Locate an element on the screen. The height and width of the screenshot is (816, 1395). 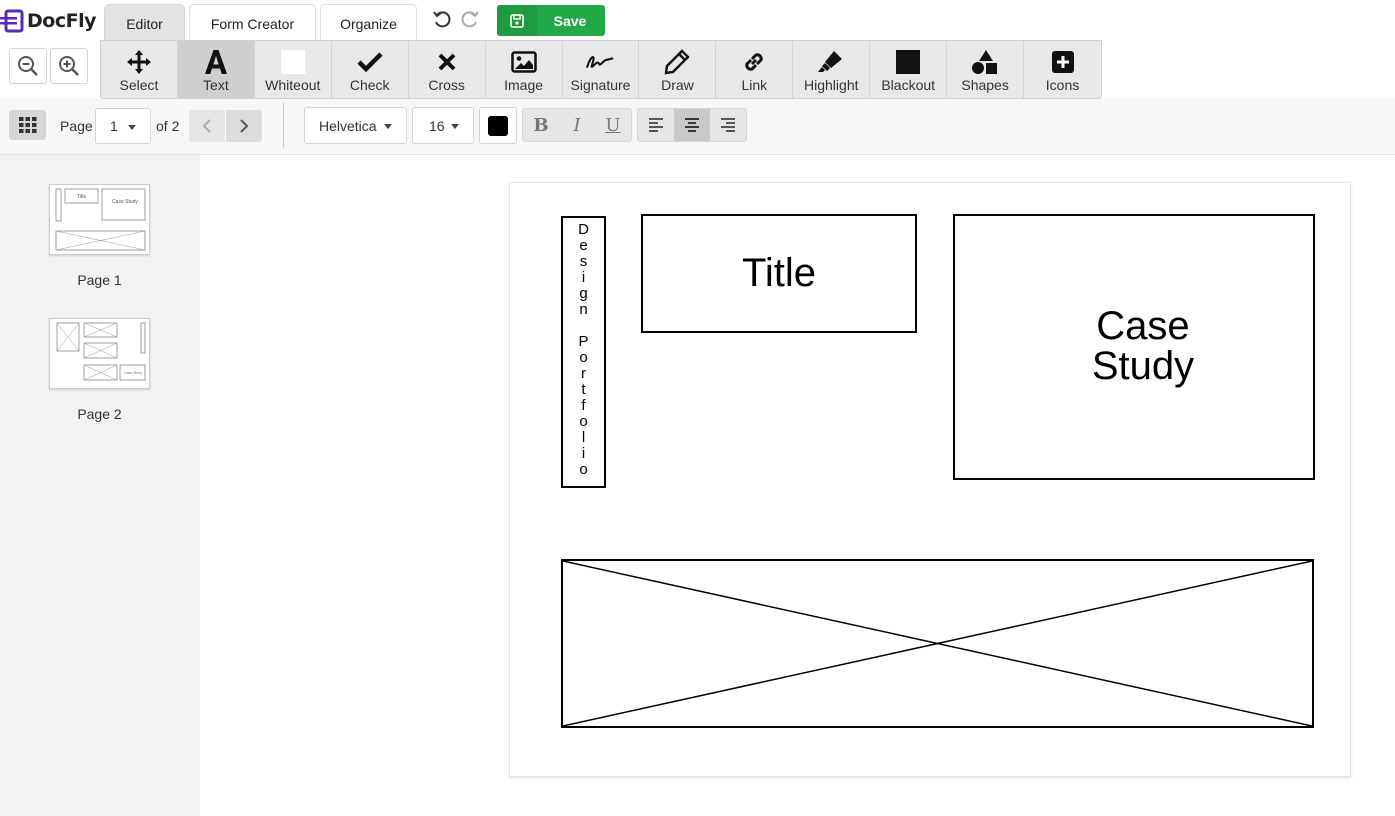
tool-blackout-label: Blackout is located at coordinates (908, 85).